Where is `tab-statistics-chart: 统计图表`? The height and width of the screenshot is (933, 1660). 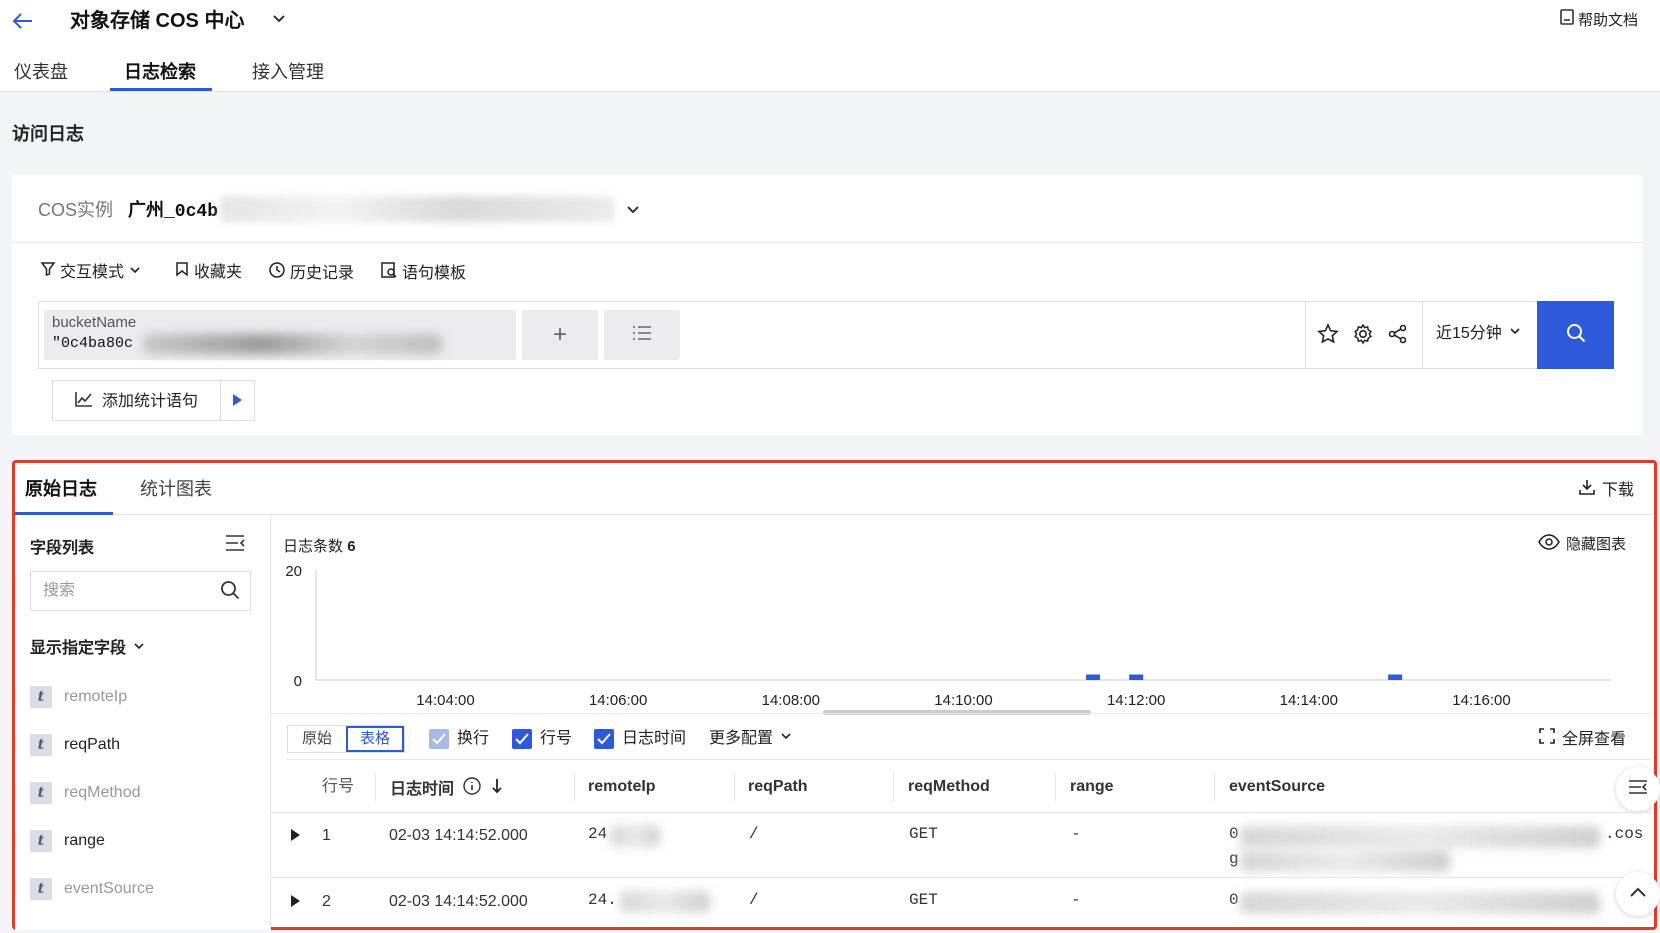 tab-statistics-chart: 统计图表 is located at coordinates (176, 489).